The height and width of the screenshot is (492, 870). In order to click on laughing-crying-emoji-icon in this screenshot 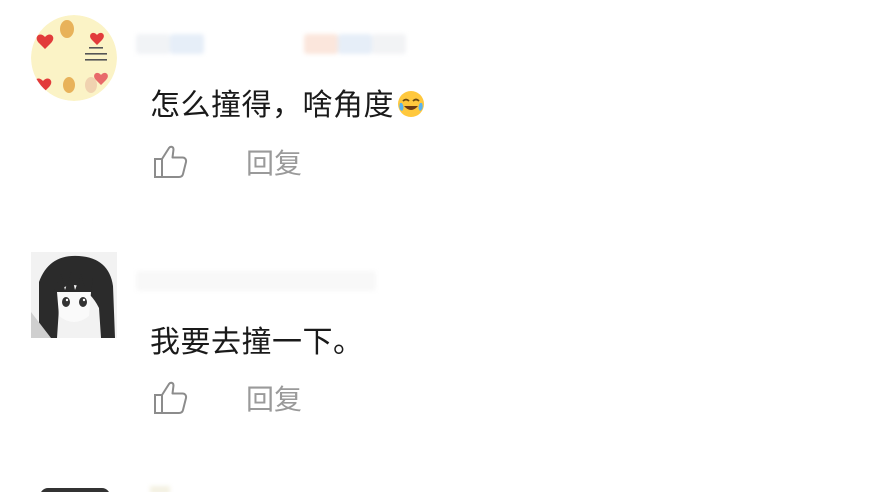, I will do `click(411, 104)`.